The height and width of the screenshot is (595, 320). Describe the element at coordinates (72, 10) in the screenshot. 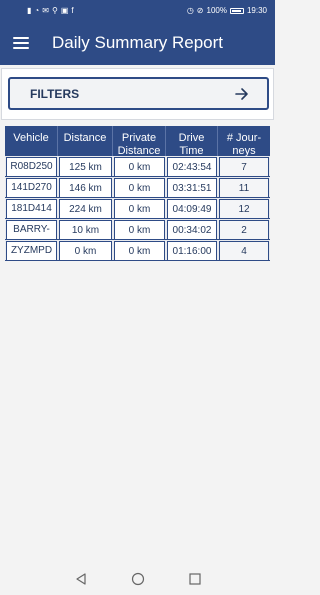

I see `facebook-icon: f` at that location.